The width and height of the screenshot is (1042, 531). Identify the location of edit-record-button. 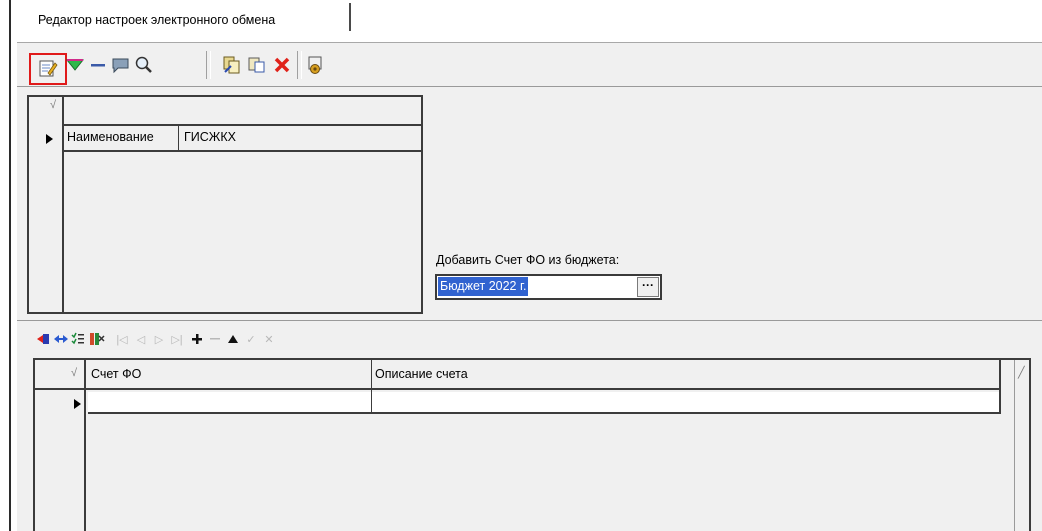
(233, 340).